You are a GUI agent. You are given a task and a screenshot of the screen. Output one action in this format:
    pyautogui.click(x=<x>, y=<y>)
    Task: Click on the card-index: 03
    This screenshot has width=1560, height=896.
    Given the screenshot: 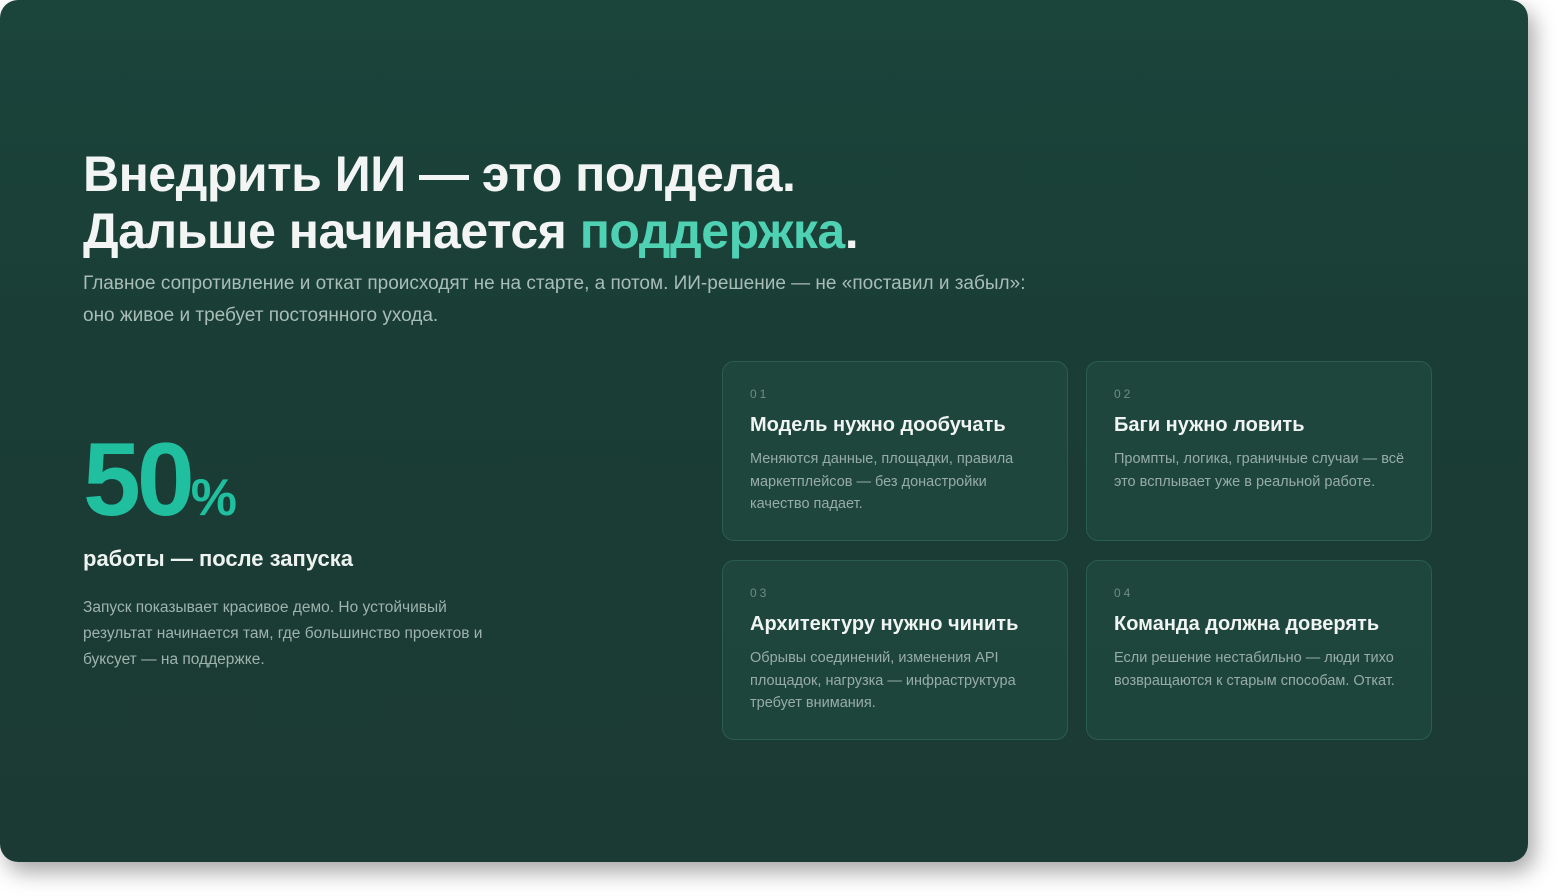 What is the action you would take?
    pyautogui.click(x=760, y=593)
    